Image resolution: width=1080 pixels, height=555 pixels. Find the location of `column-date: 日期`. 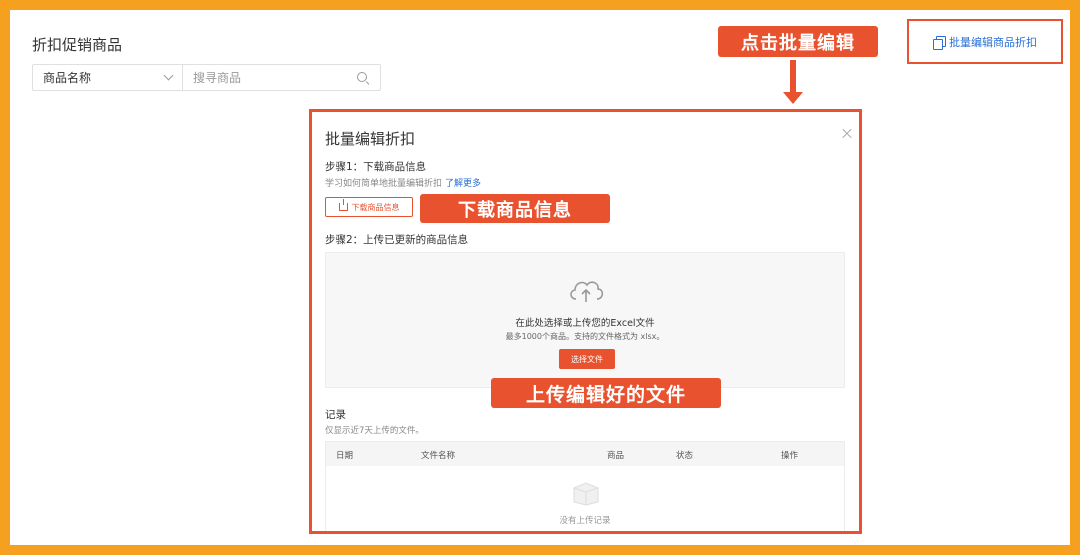

column-date: 日期 is located at coordinates (345, 456).